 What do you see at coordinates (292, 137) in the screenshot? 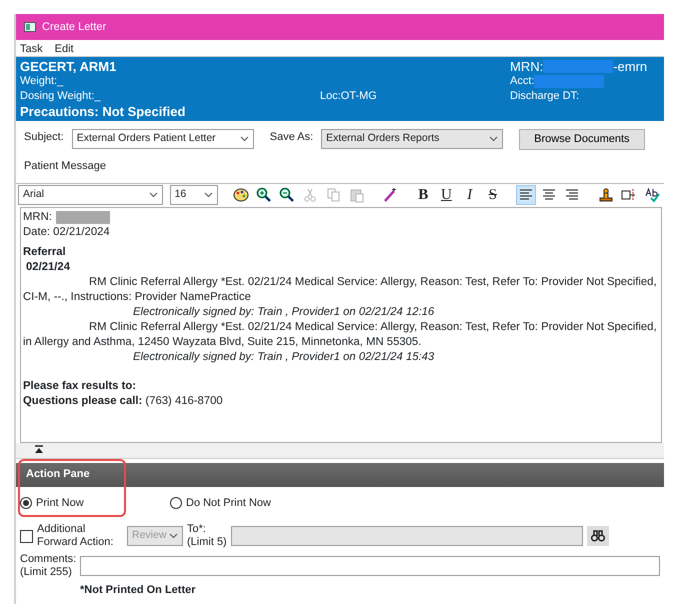
I see `save-as-label: Save As:` at bounding box center [292, 137].